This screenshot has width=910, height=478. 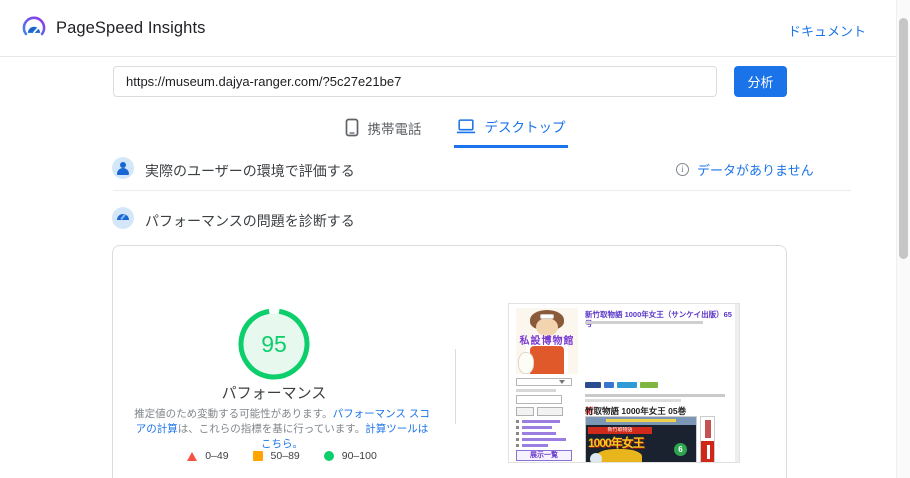 What do you see at coordinates (539, 399) in the screenshot?
I see `thumb-search-box` at bounding box center [539, 399].